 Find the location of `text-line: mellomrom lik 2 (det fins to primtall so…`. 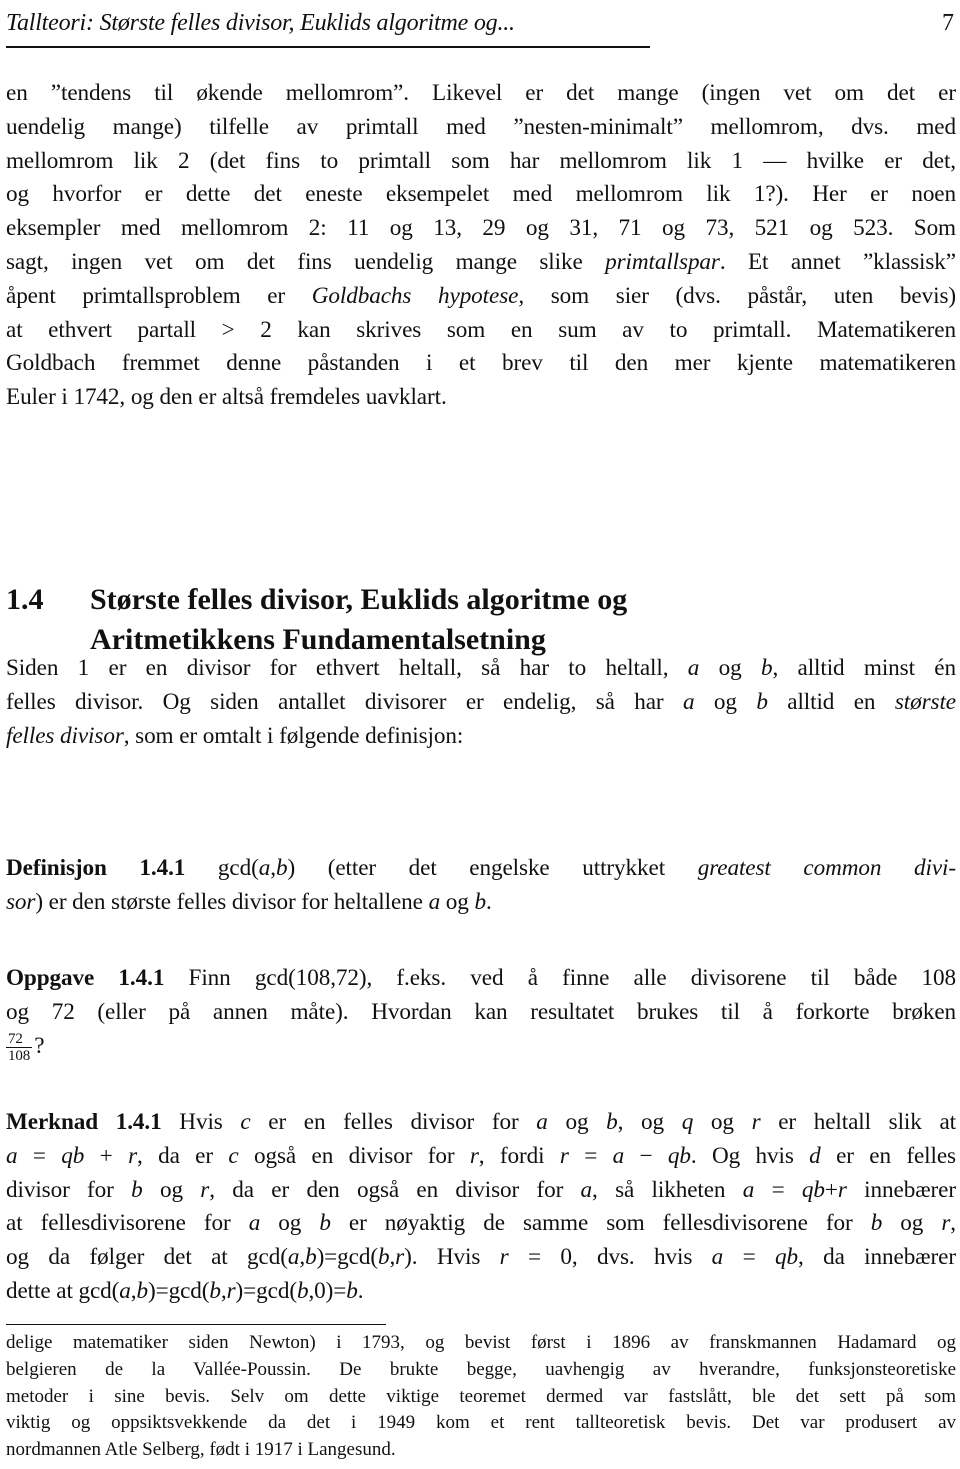

text-line: mellomrom lik 2 (det fins to primtall so… is located at coordinates (481, 160).